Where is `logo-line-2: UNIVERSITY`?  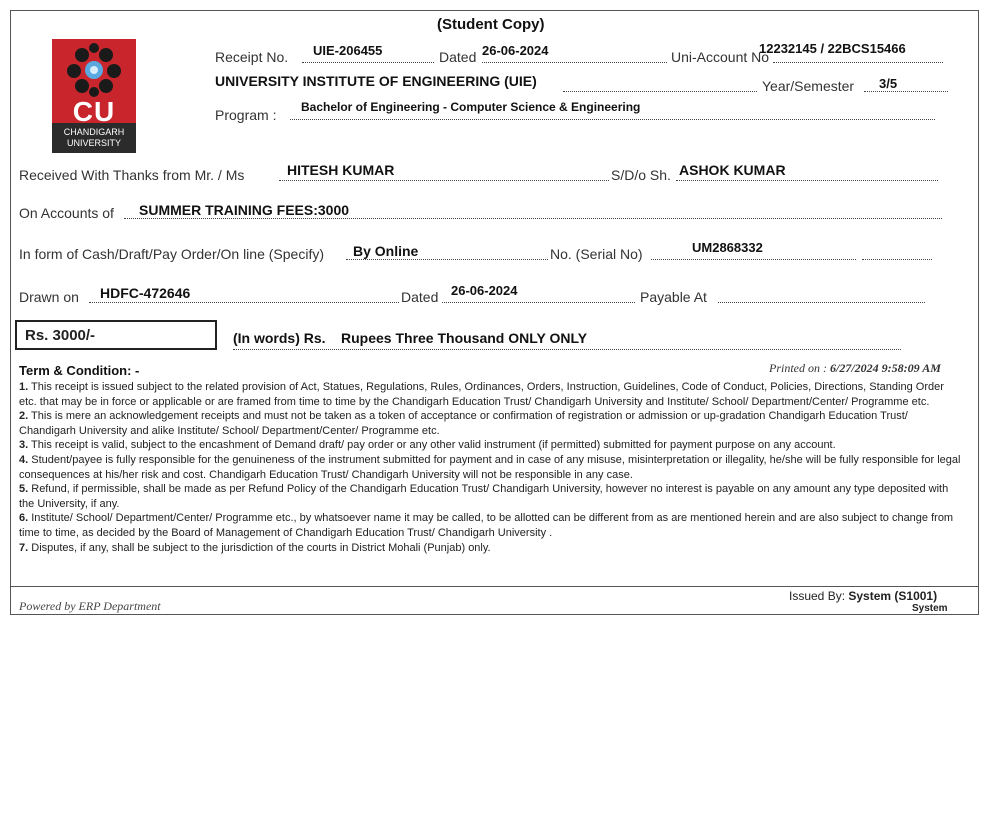 logo-line-2: UNIVERSITY is located at coordinates (93, 143).